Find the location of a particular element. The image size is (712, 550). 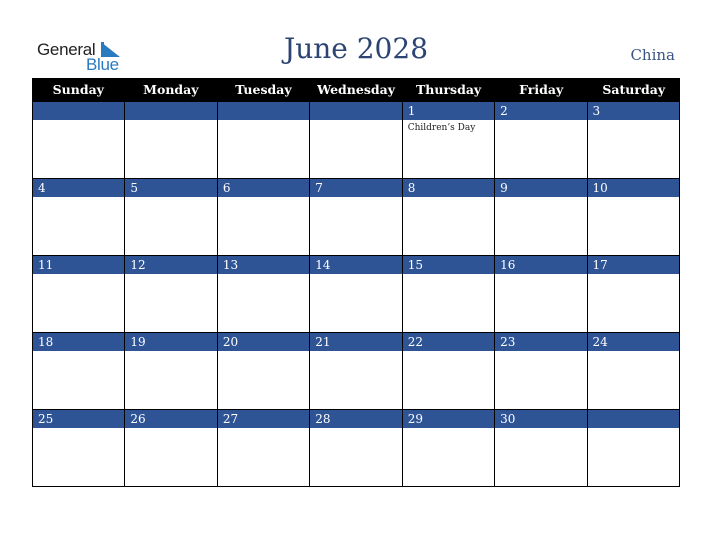

day-number: 28 is located at coordinates (356, 419).